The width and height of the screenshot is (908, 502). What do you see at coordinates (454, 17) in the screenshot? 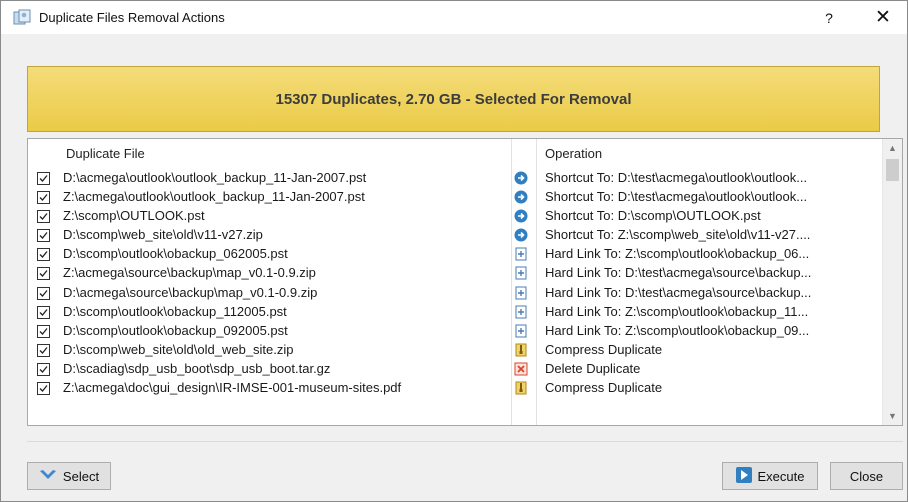
I see `title-bar: Duplicate Files Removal Actions ? ✕` at bounding box center [454, 17].